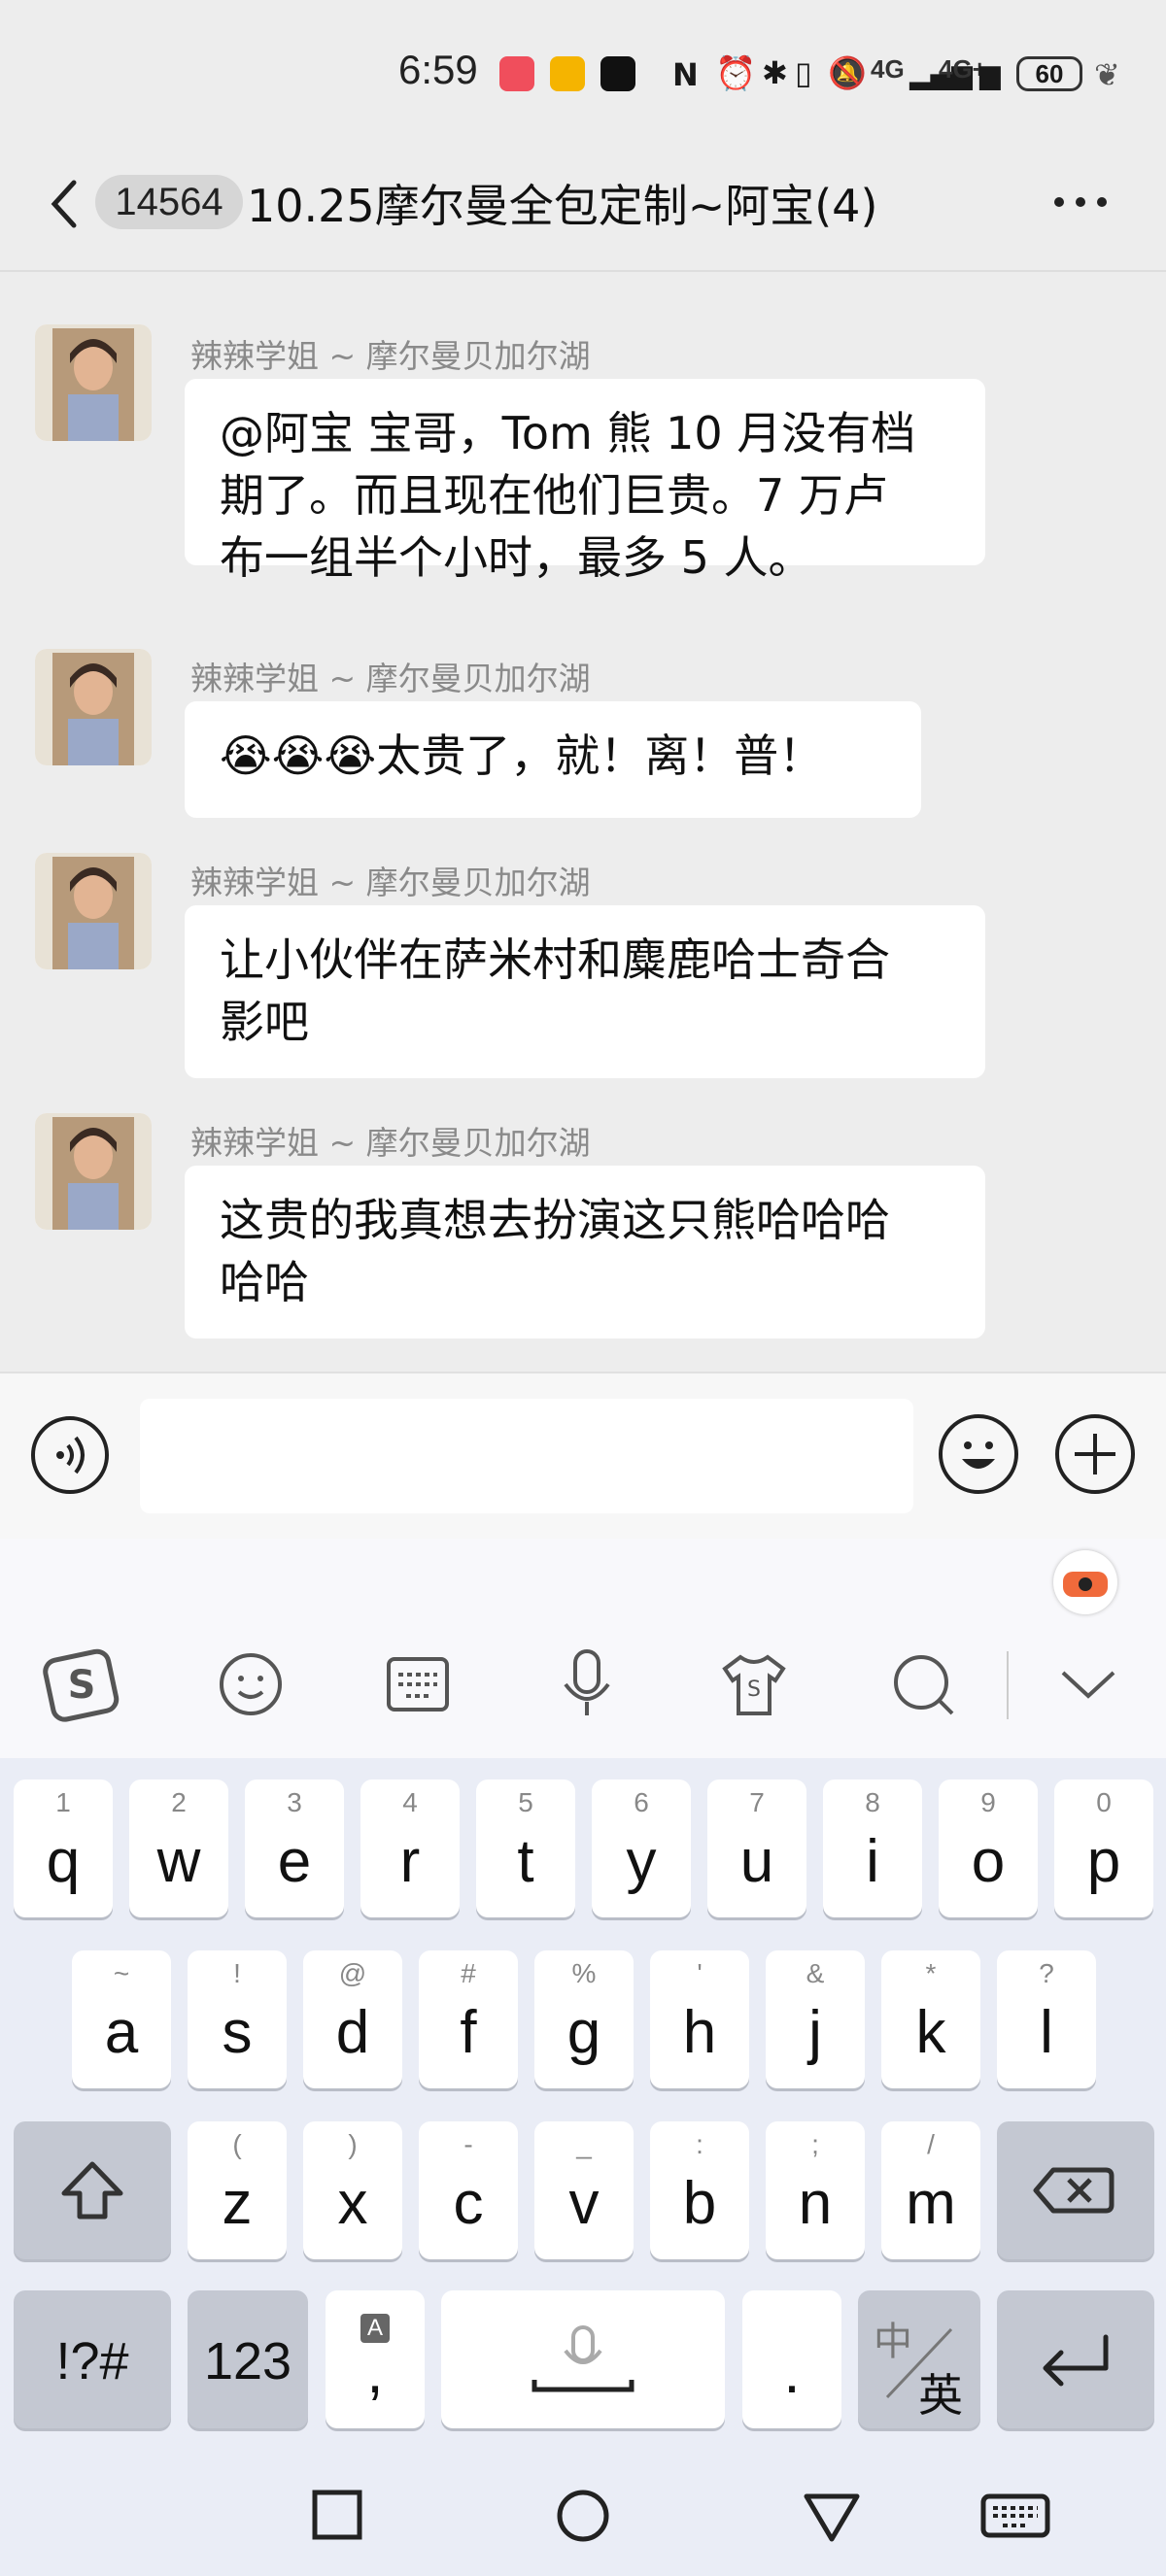  What do you see at coordinates (468, 2019) in the screenshot?
I see `key-f: # f` at bounding box center [468, 2019].